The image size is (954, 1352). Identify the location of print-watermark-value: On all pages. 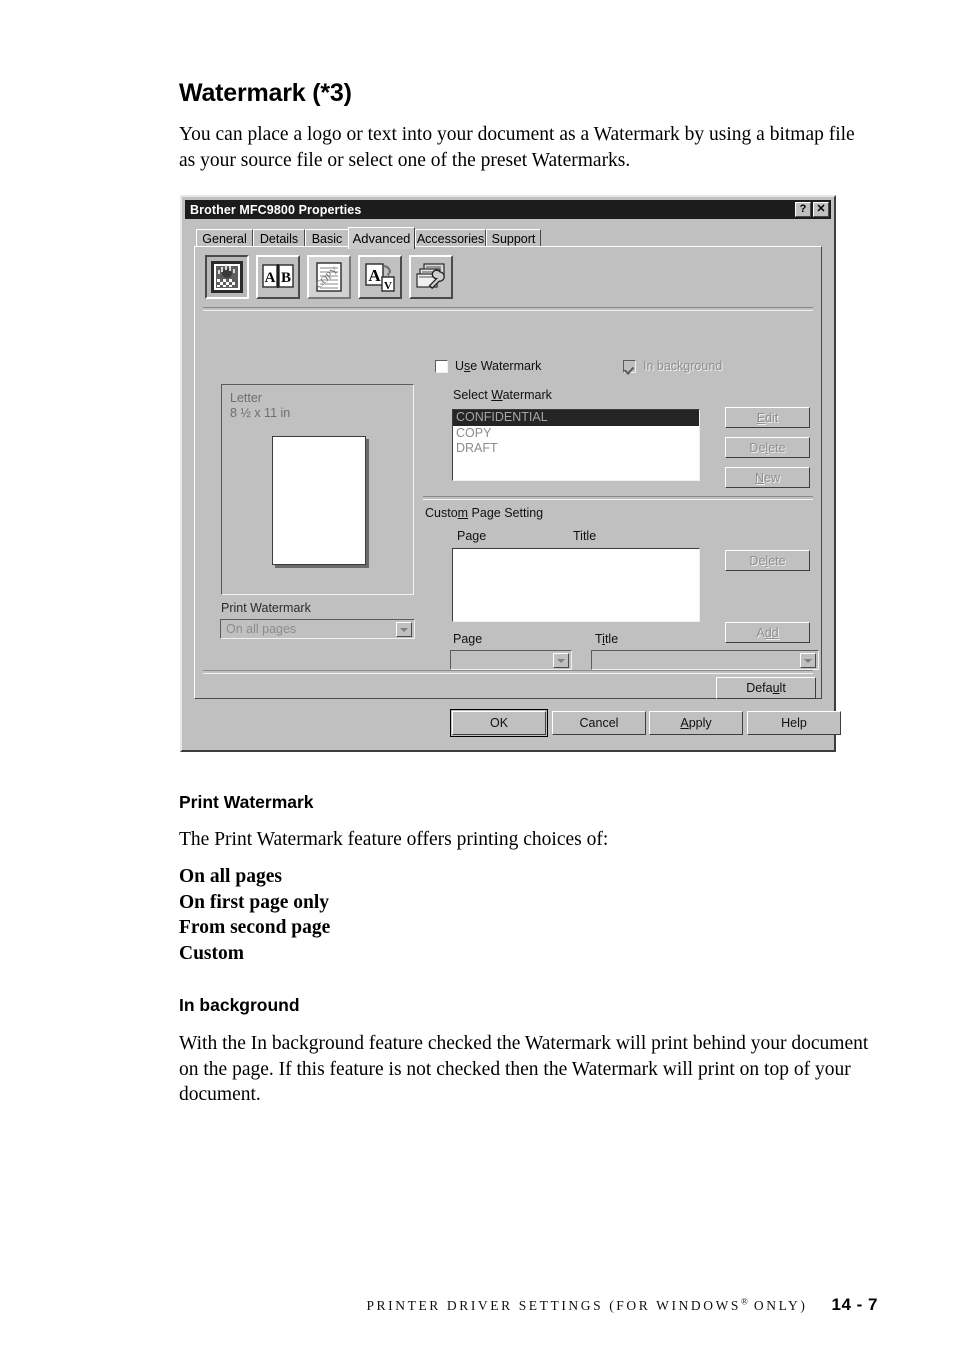
(261, 629).